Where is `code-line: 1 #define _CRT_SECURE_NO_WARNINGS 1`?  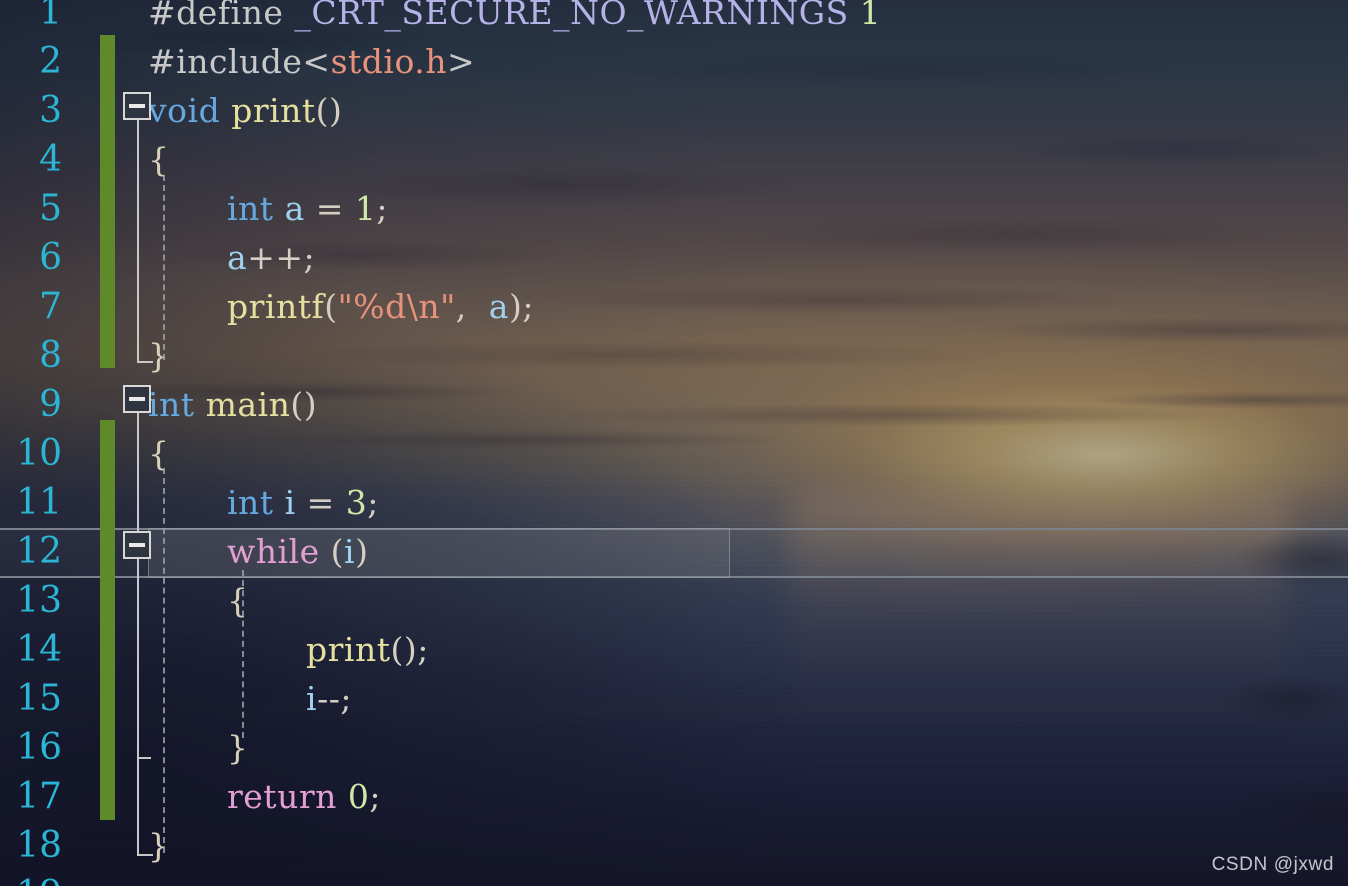 code-line: 1 #define _CRT_SECURE_NO_WARNINGS 1 is located at coordinates (674, 18).